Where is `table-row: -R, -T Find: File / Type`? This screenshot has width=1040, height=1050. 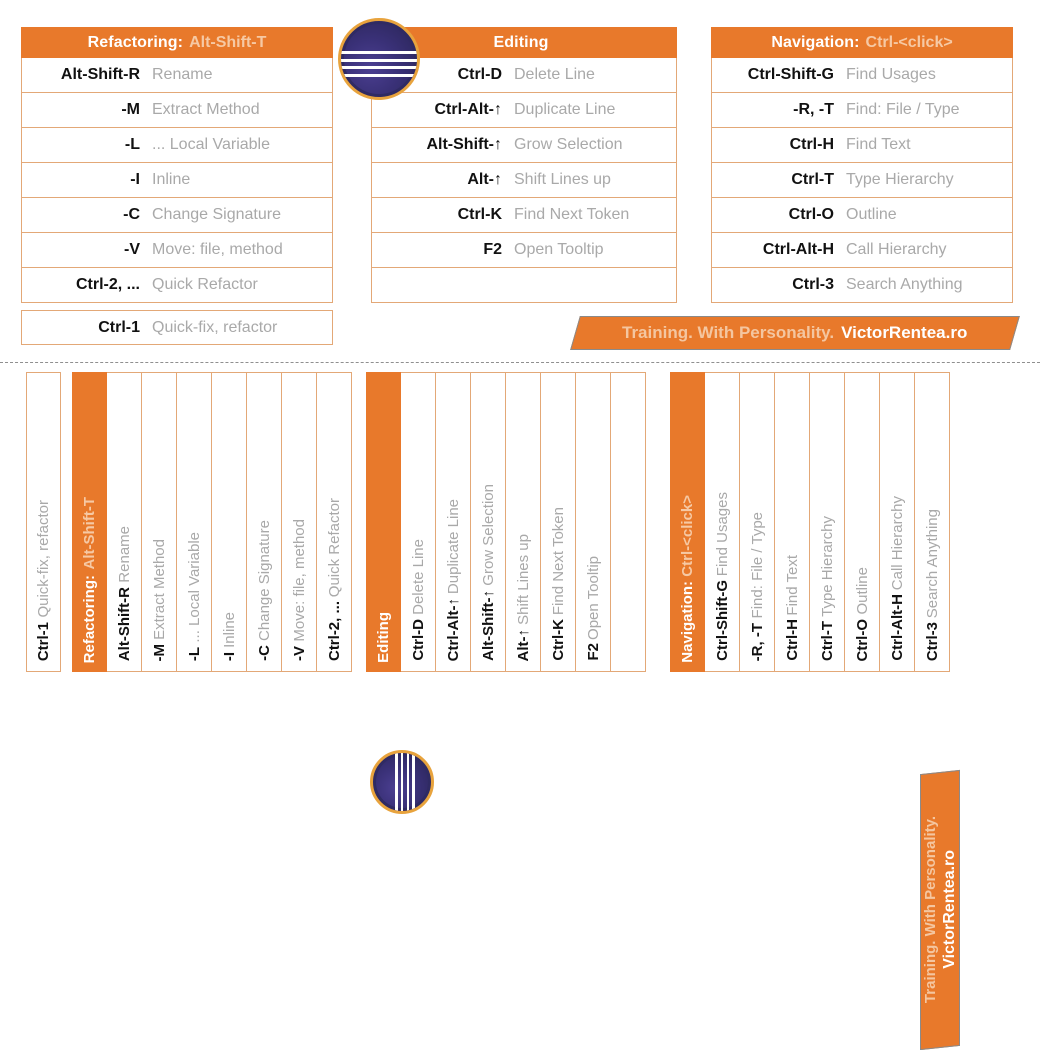 table-row: -R, -T Find: File / Type is located at coordinates (862, 110).